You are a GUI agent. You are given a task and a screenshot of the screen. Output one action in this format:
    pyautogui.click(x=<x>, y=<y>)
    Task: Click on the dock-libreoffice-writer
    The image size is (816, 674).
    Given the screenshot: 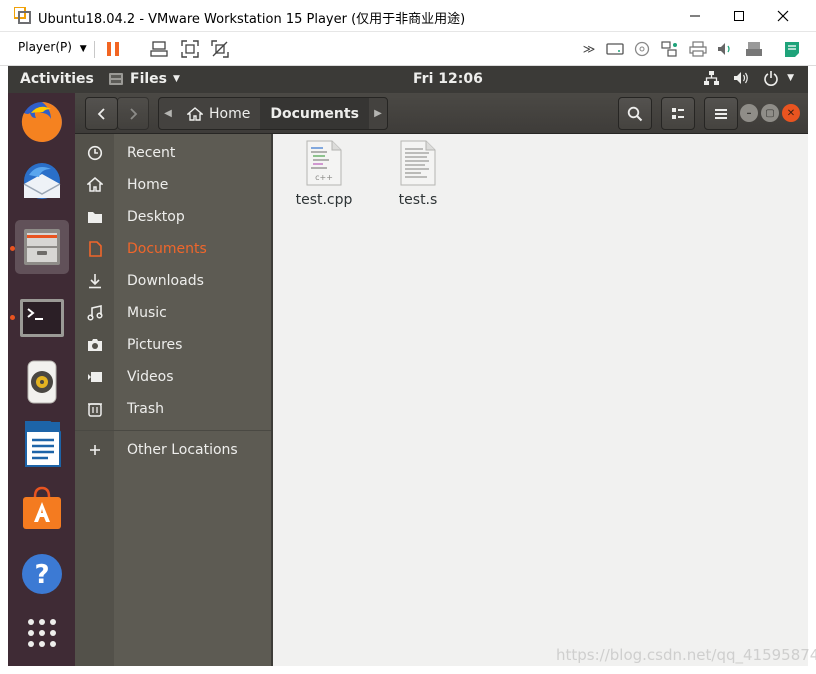 What is the action you would take?
    pyautogui.click(x=42, y=444)
    